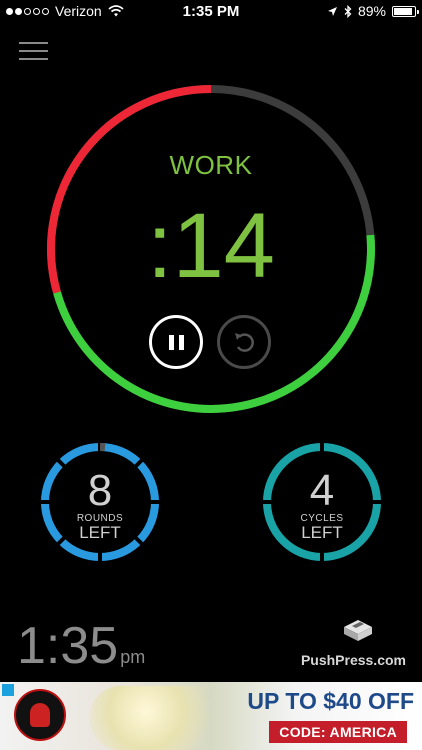 The height and width of the screenshot is (750, 422). Describe the element at coordinates (160, 718) in the screenshot. I see `ad-image` at that location.